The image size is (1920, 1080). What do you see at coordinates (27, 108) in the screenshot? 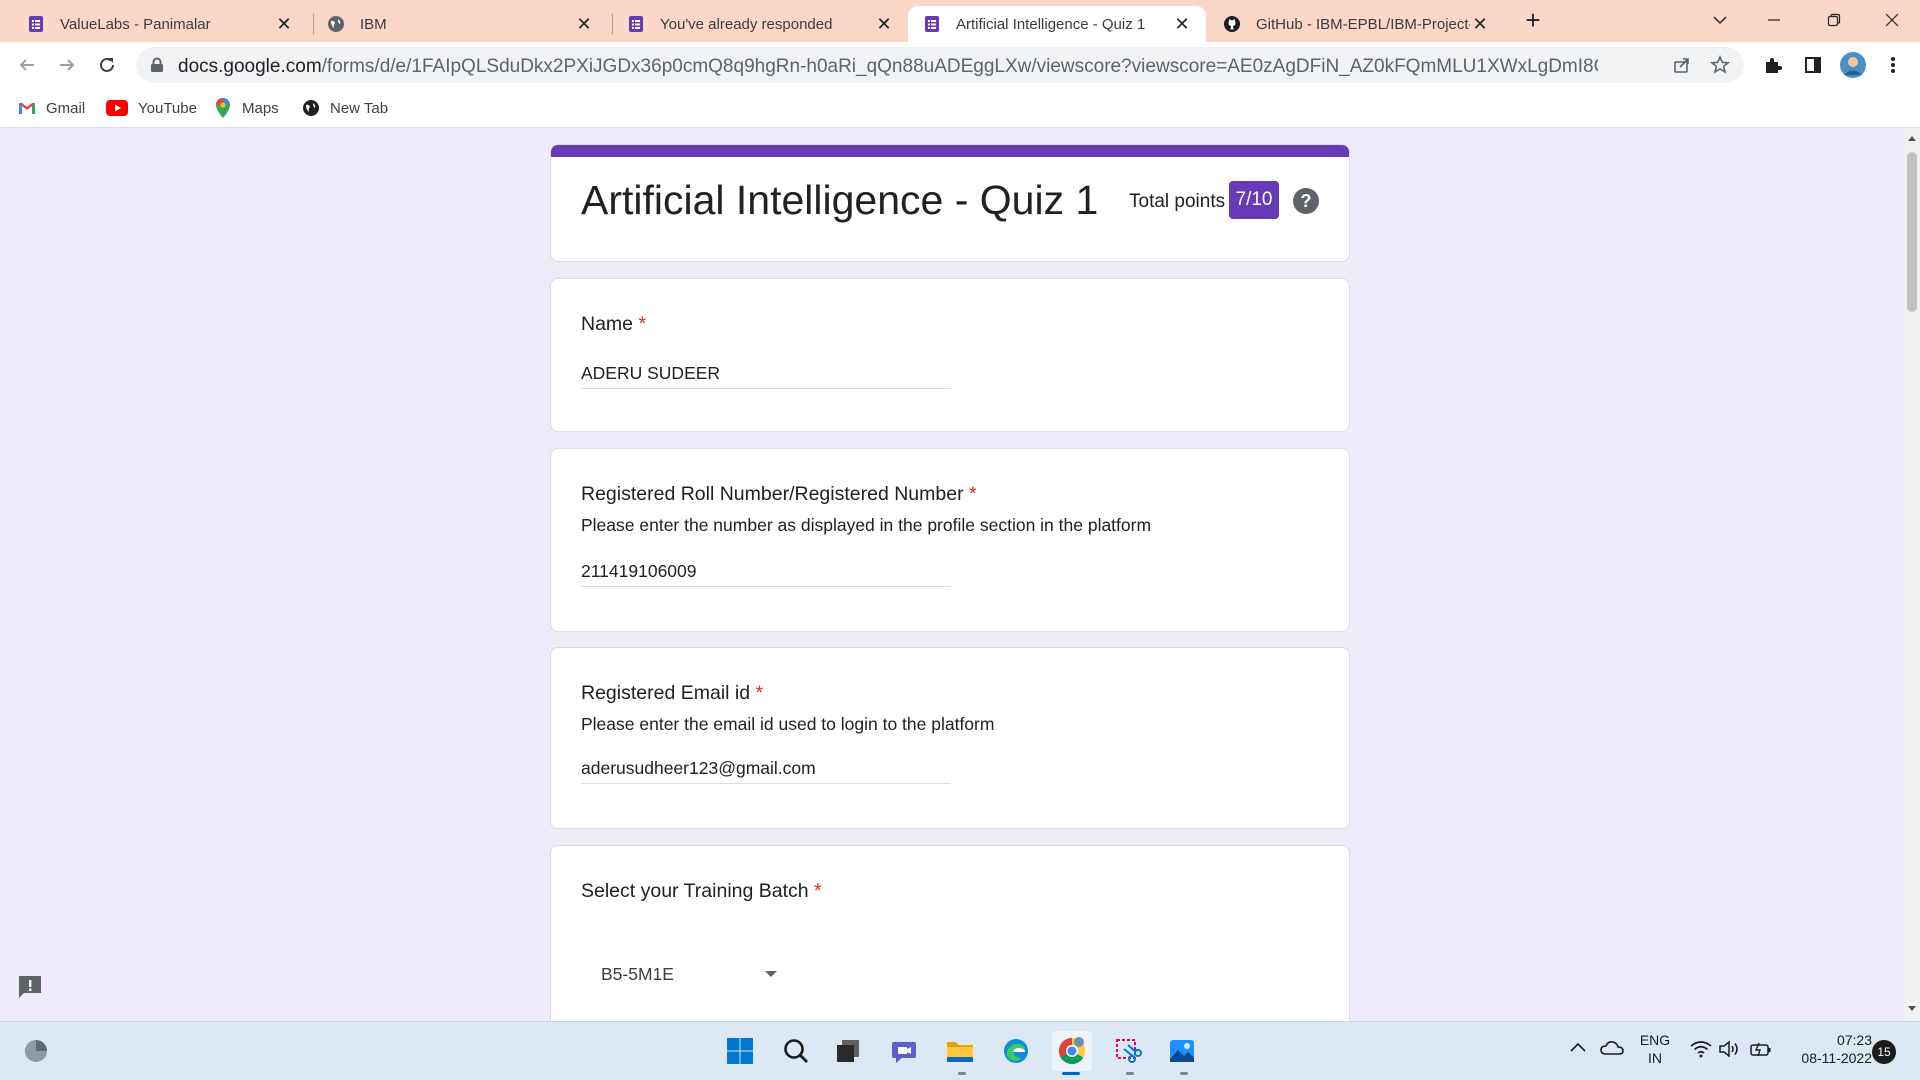
I see `gmail-icon` at bounding box center [27, 108].